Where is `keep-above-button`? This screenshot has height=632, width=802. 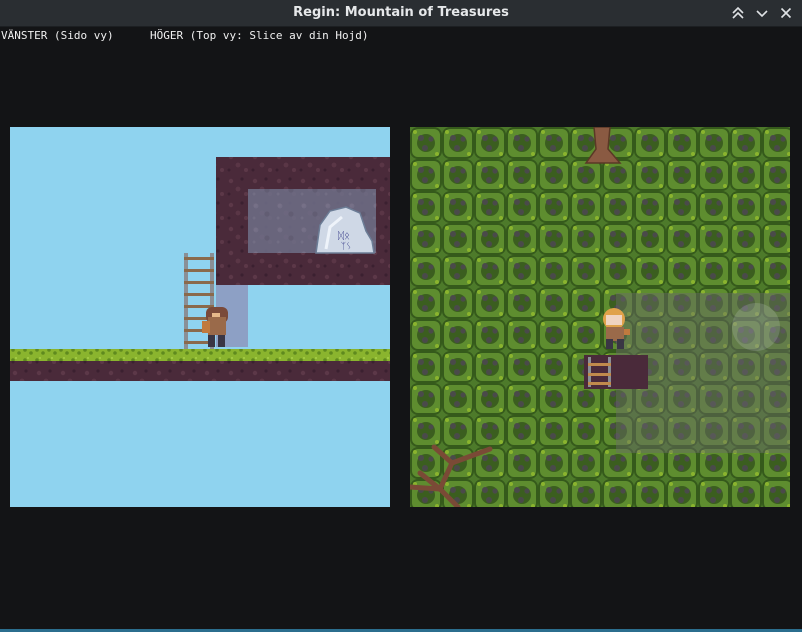 keep-above-button is located at coordinates (738, 13).